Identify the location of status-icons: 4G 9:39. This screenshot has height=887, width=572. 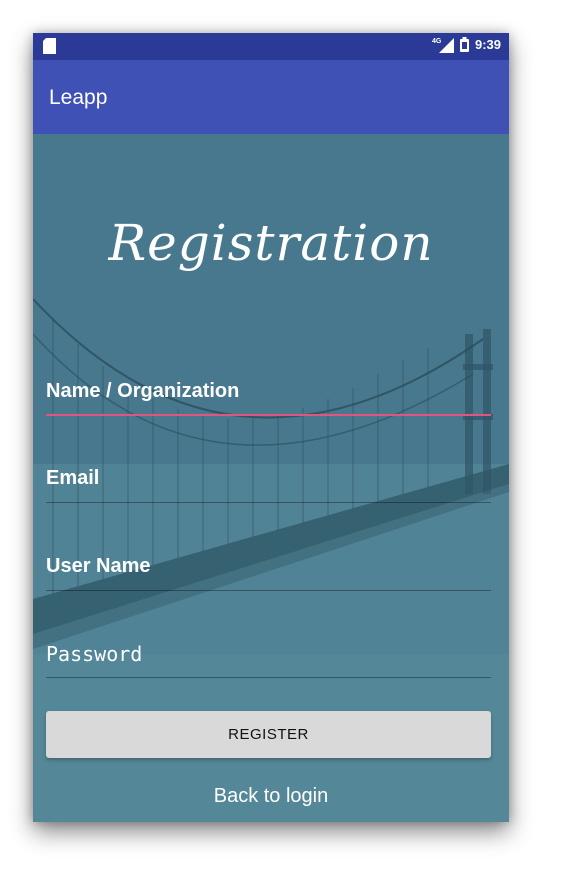
(466, 44).